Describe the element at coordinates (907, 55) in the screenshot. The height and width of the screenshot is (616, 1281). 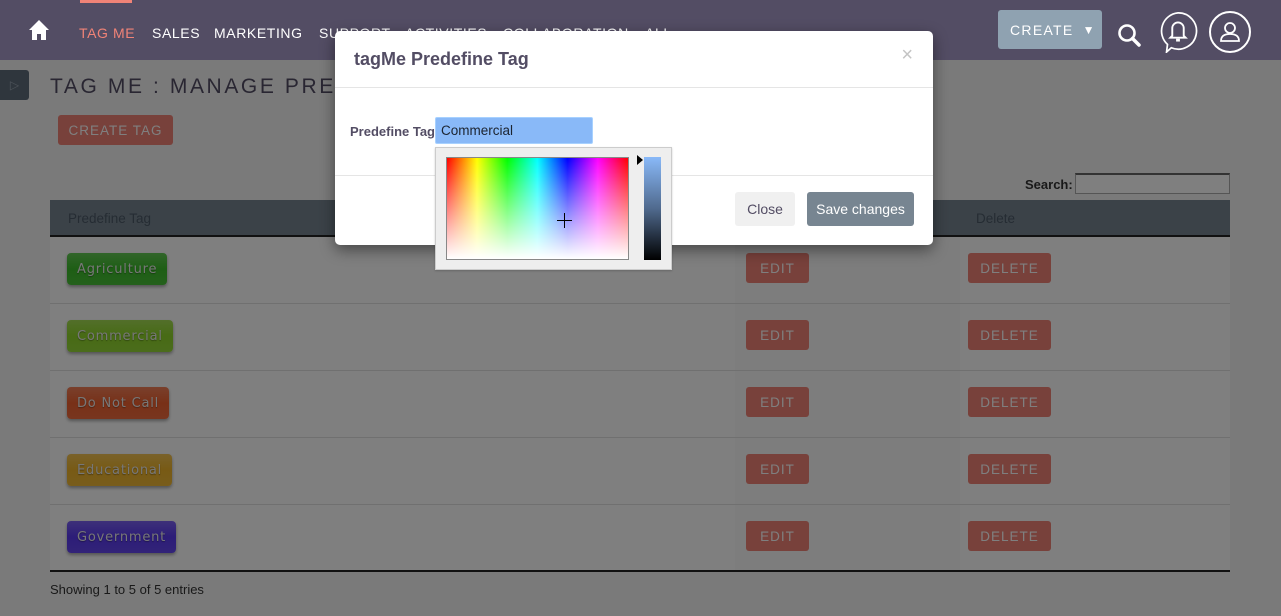
I see `close-icon: ×` at that location.